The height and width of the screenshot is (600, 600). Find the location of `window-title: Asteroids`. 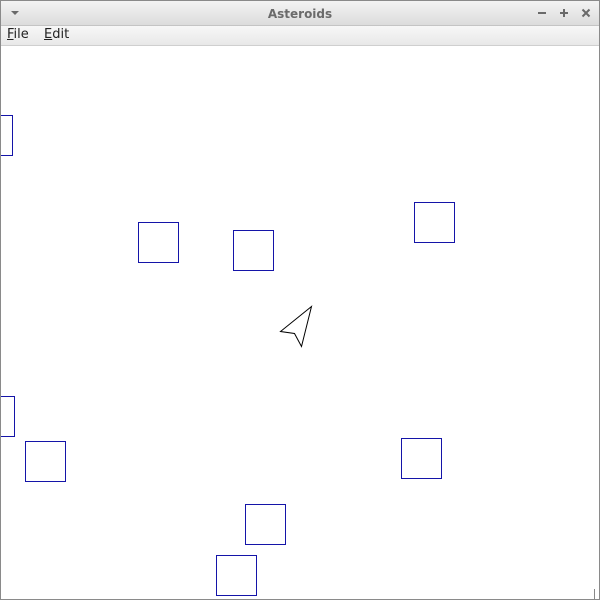

window-title: Asteroids is located at coordinates (300, 14).